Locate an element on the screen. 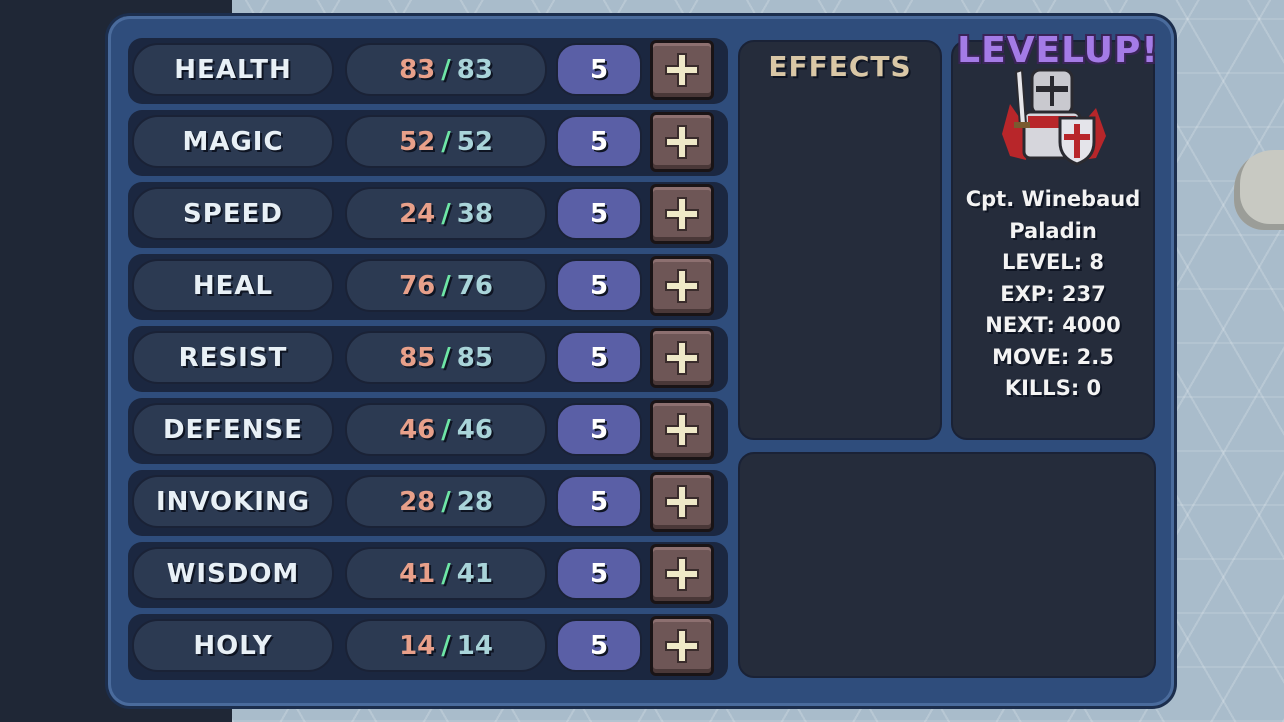  stat-row-wisdom: WISDOM 41/41 5 is located at coordinates (428, 575).